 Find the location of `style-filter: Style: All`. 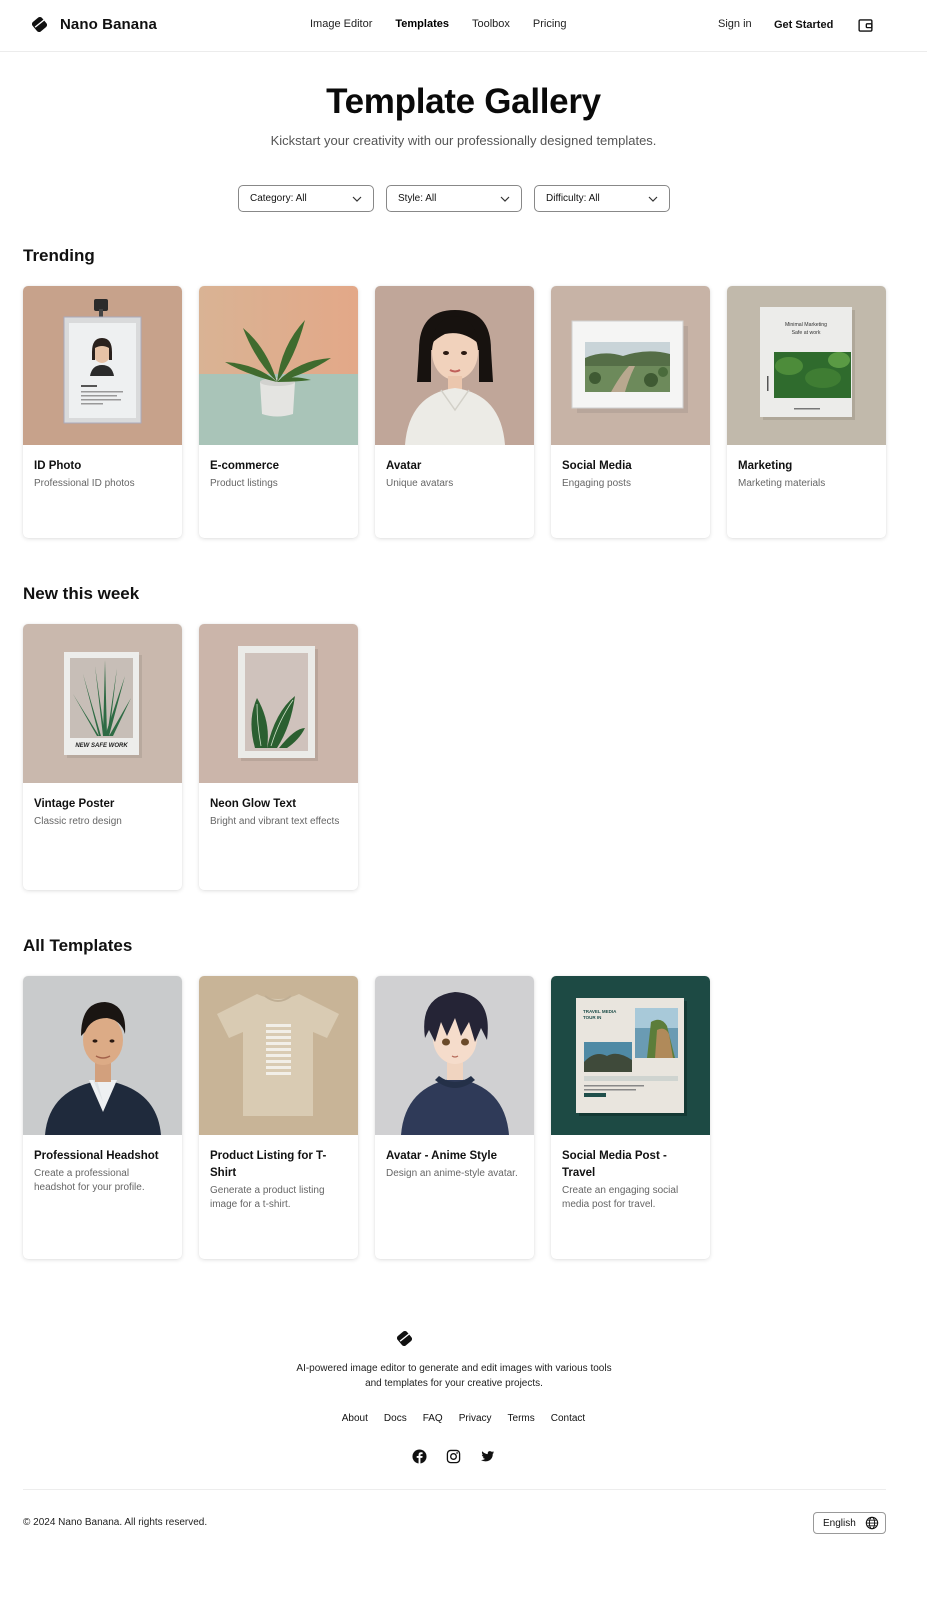

style-filter: Style: All is located at coordinates (454, 198).